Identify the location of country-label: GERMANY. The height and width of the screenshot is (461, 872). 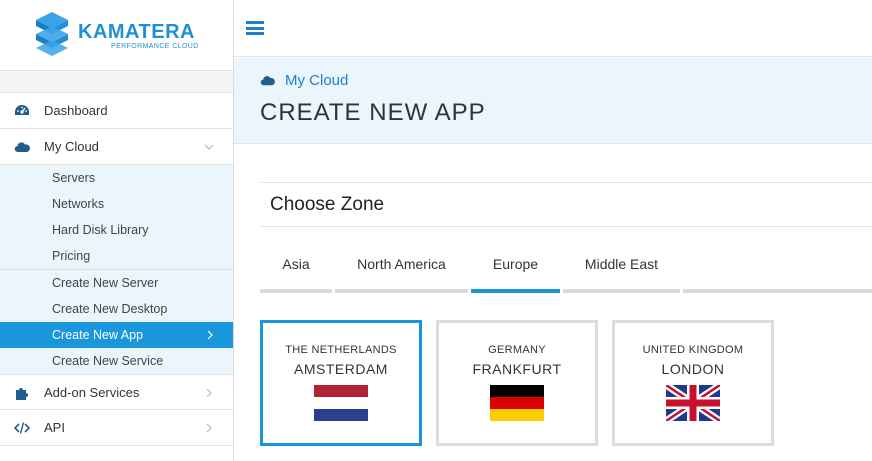
(517, 350).